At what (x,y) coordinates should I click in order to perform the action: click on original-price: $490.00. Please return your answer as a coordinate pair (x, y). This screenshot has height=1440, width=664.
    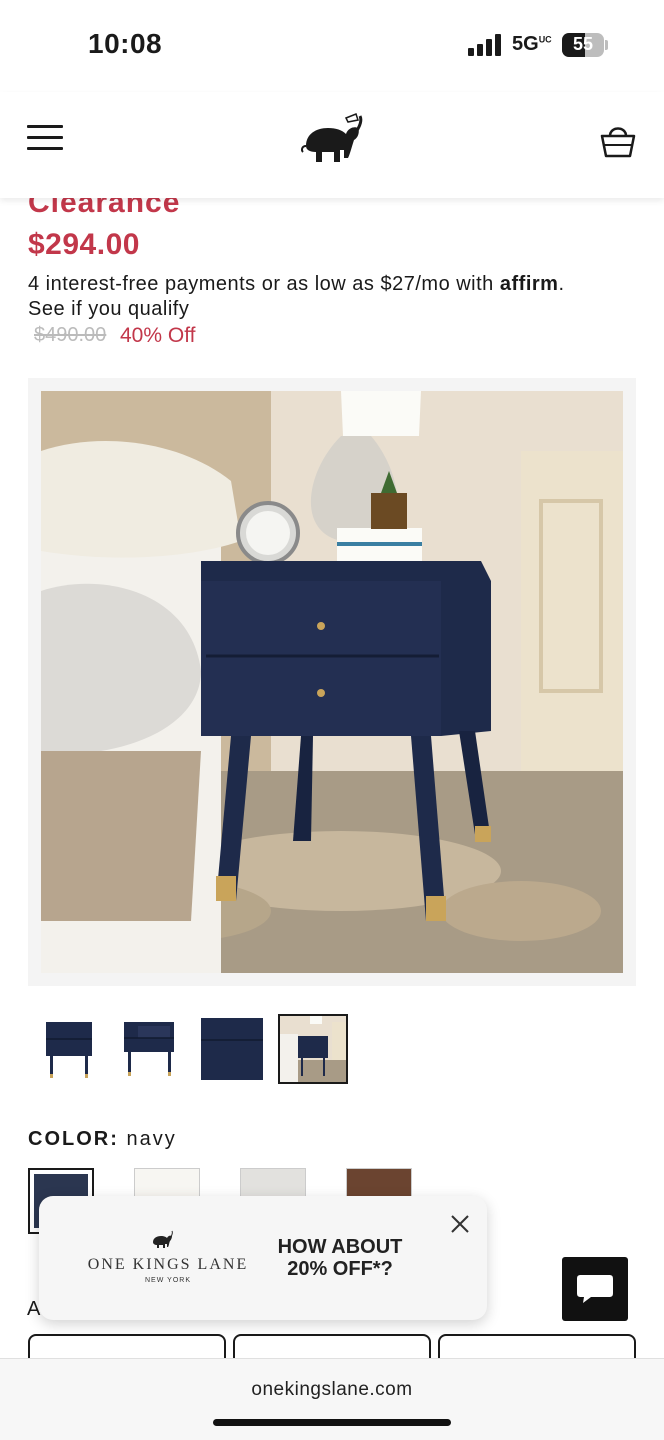
    Looking at the image, I should click on (70, 335).